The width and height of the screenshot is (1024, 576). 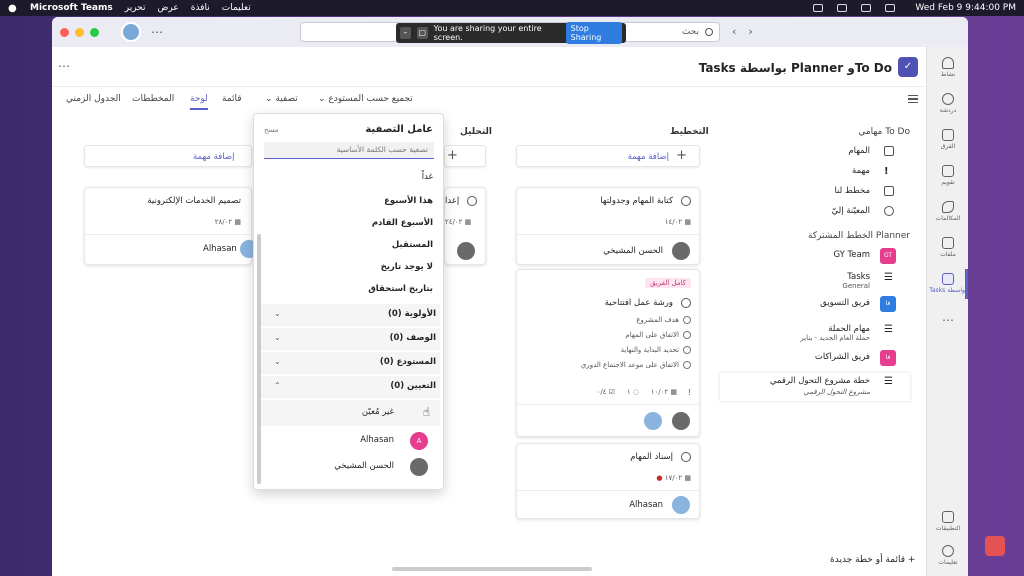 I want to click on task-card: إعدا ٢٤/٠٢ ▦, so click(x=465, y=226).